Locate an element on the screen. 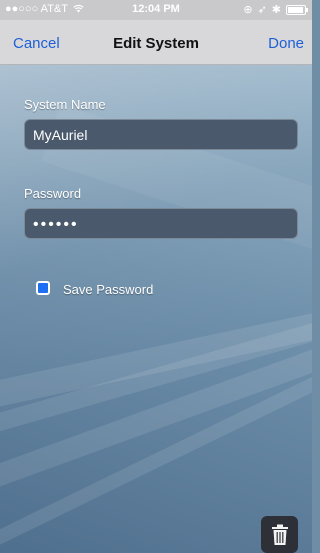 This screenshot has width=320, height=553. status-icons: ⊕ ➶ ✱ is located at coordinates (275, 9).